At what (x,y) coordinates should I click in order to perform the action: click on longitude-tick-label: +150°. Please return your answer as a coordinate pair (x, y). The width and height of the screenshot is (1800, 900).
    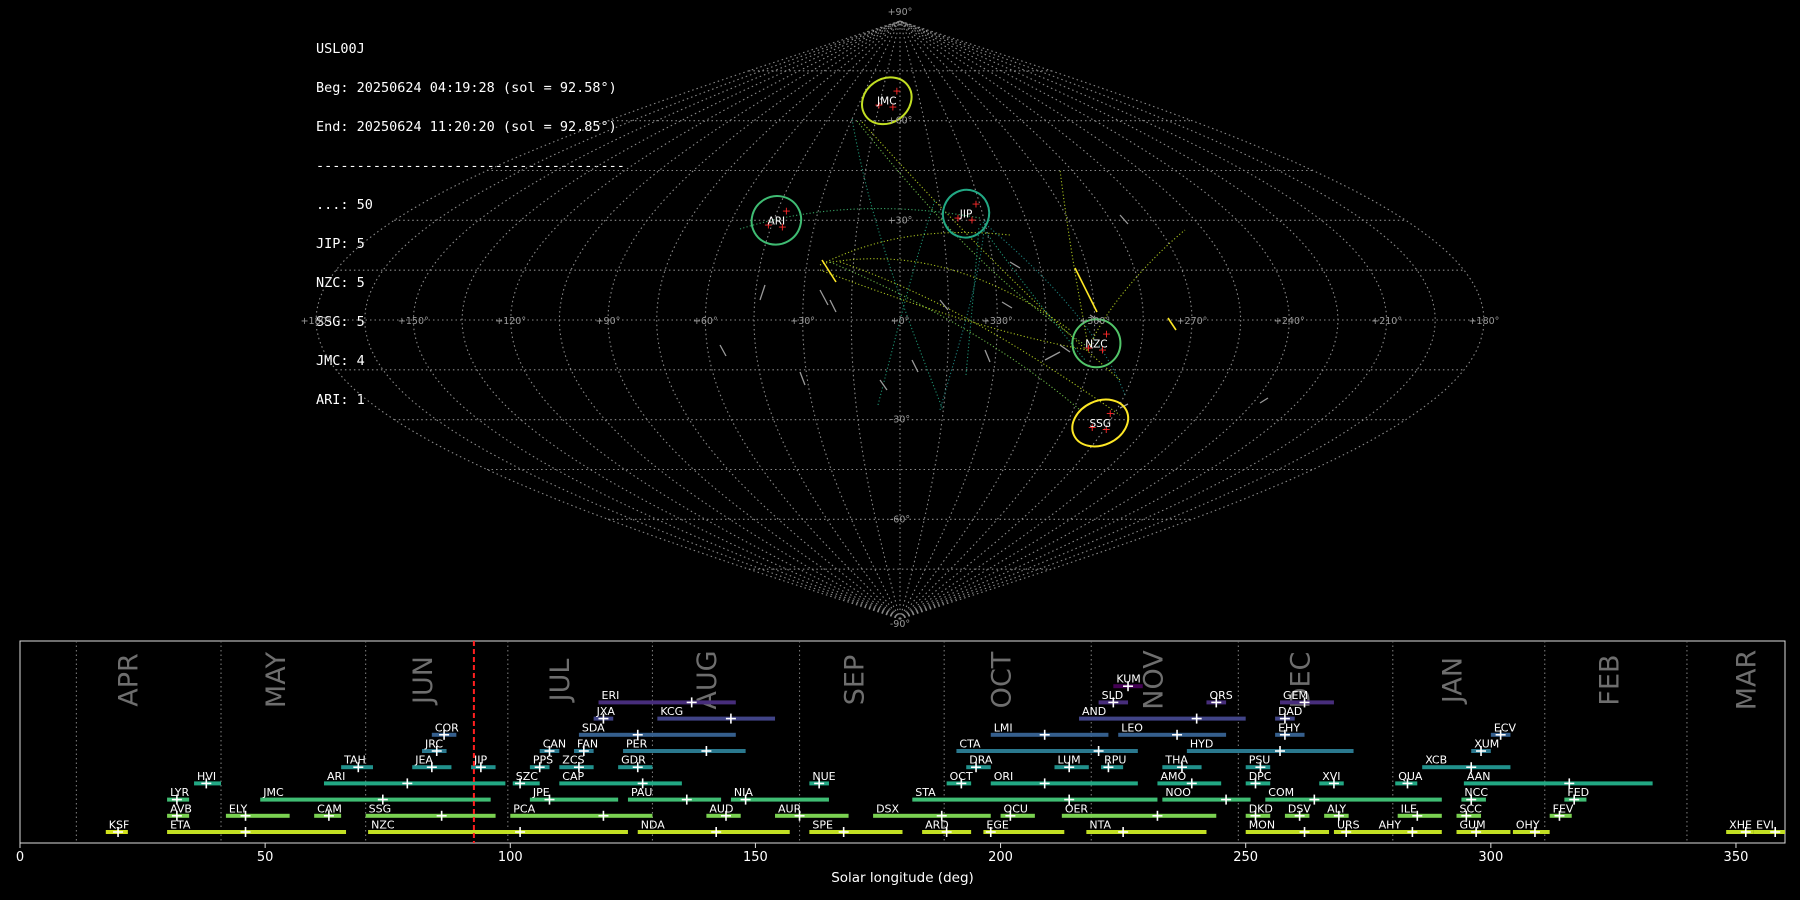
    Looking at the image, I should click on (413, 321).